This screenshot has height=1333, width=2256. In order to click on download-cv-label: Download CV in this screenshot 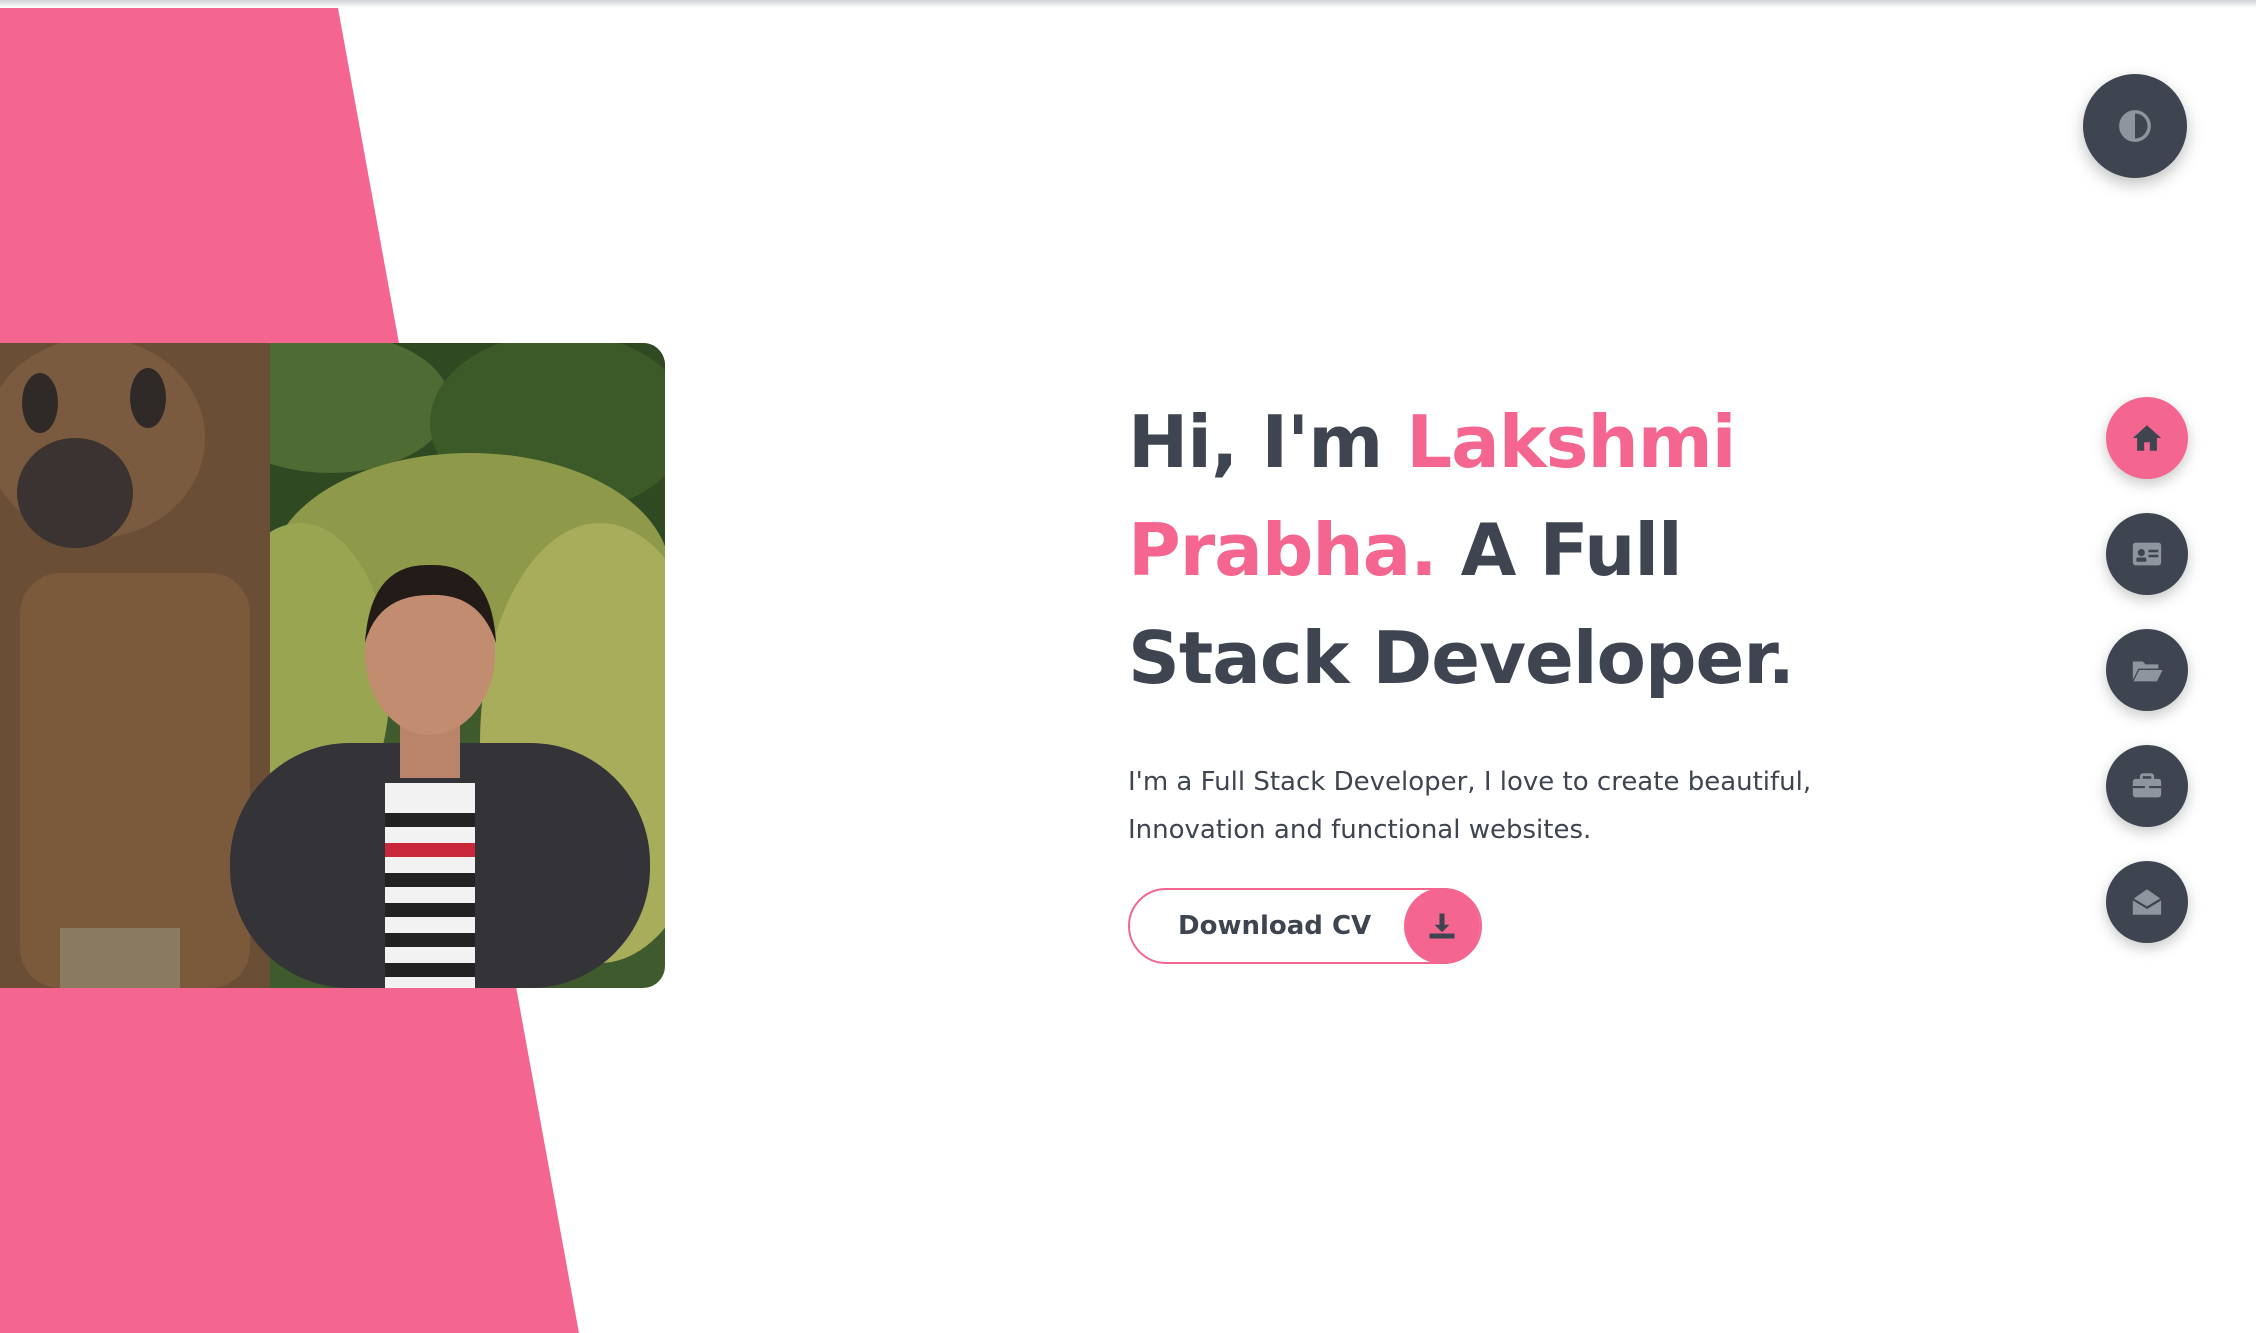, I will do `click(1275, 926)`.